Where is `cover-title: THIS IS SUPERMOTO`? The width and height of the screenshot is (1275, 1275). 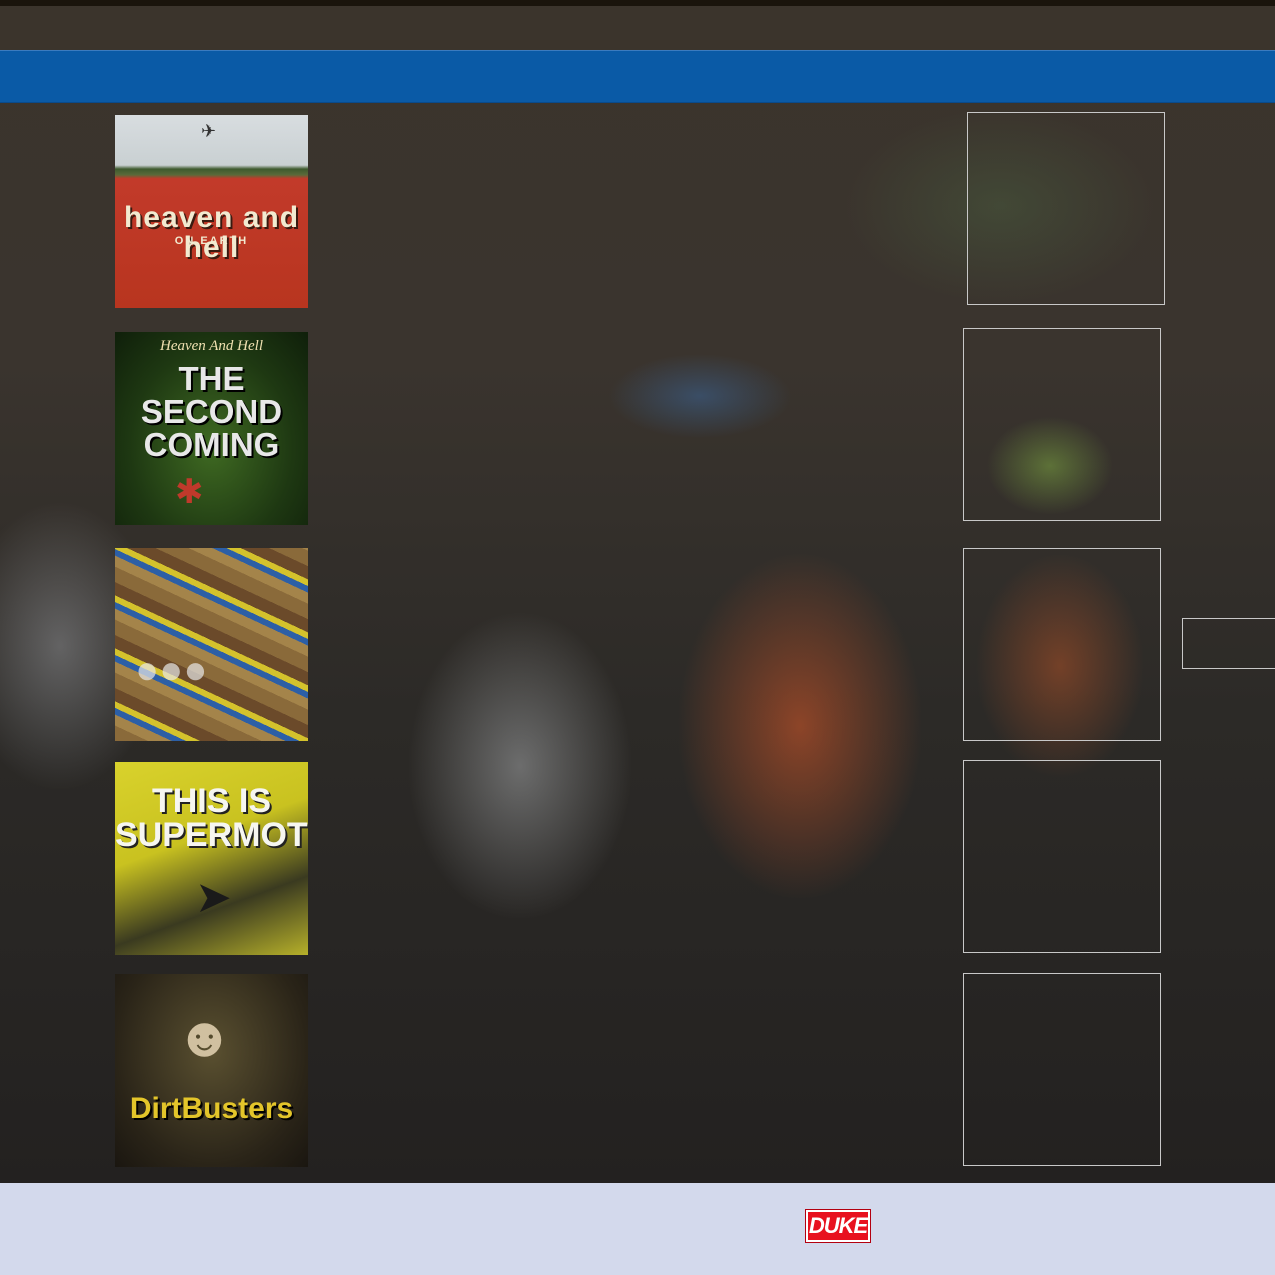
cover-title: THIS IS SUPERMOTO is located at coordinates (211, 818).